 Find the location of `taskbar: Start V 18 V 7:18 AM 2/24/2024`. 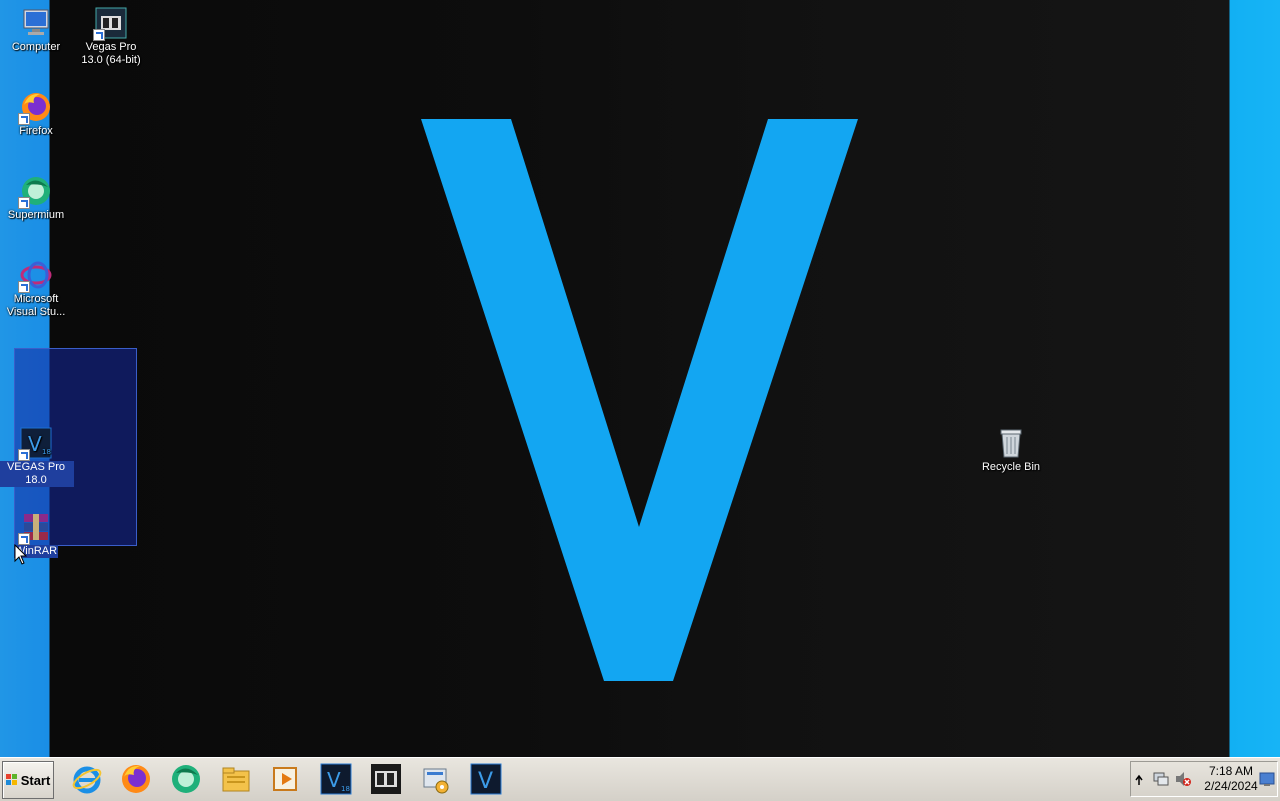

taskbar: Start V 18 V 7:18 AM 2/24/2024 is located at coordinates (640, 779).